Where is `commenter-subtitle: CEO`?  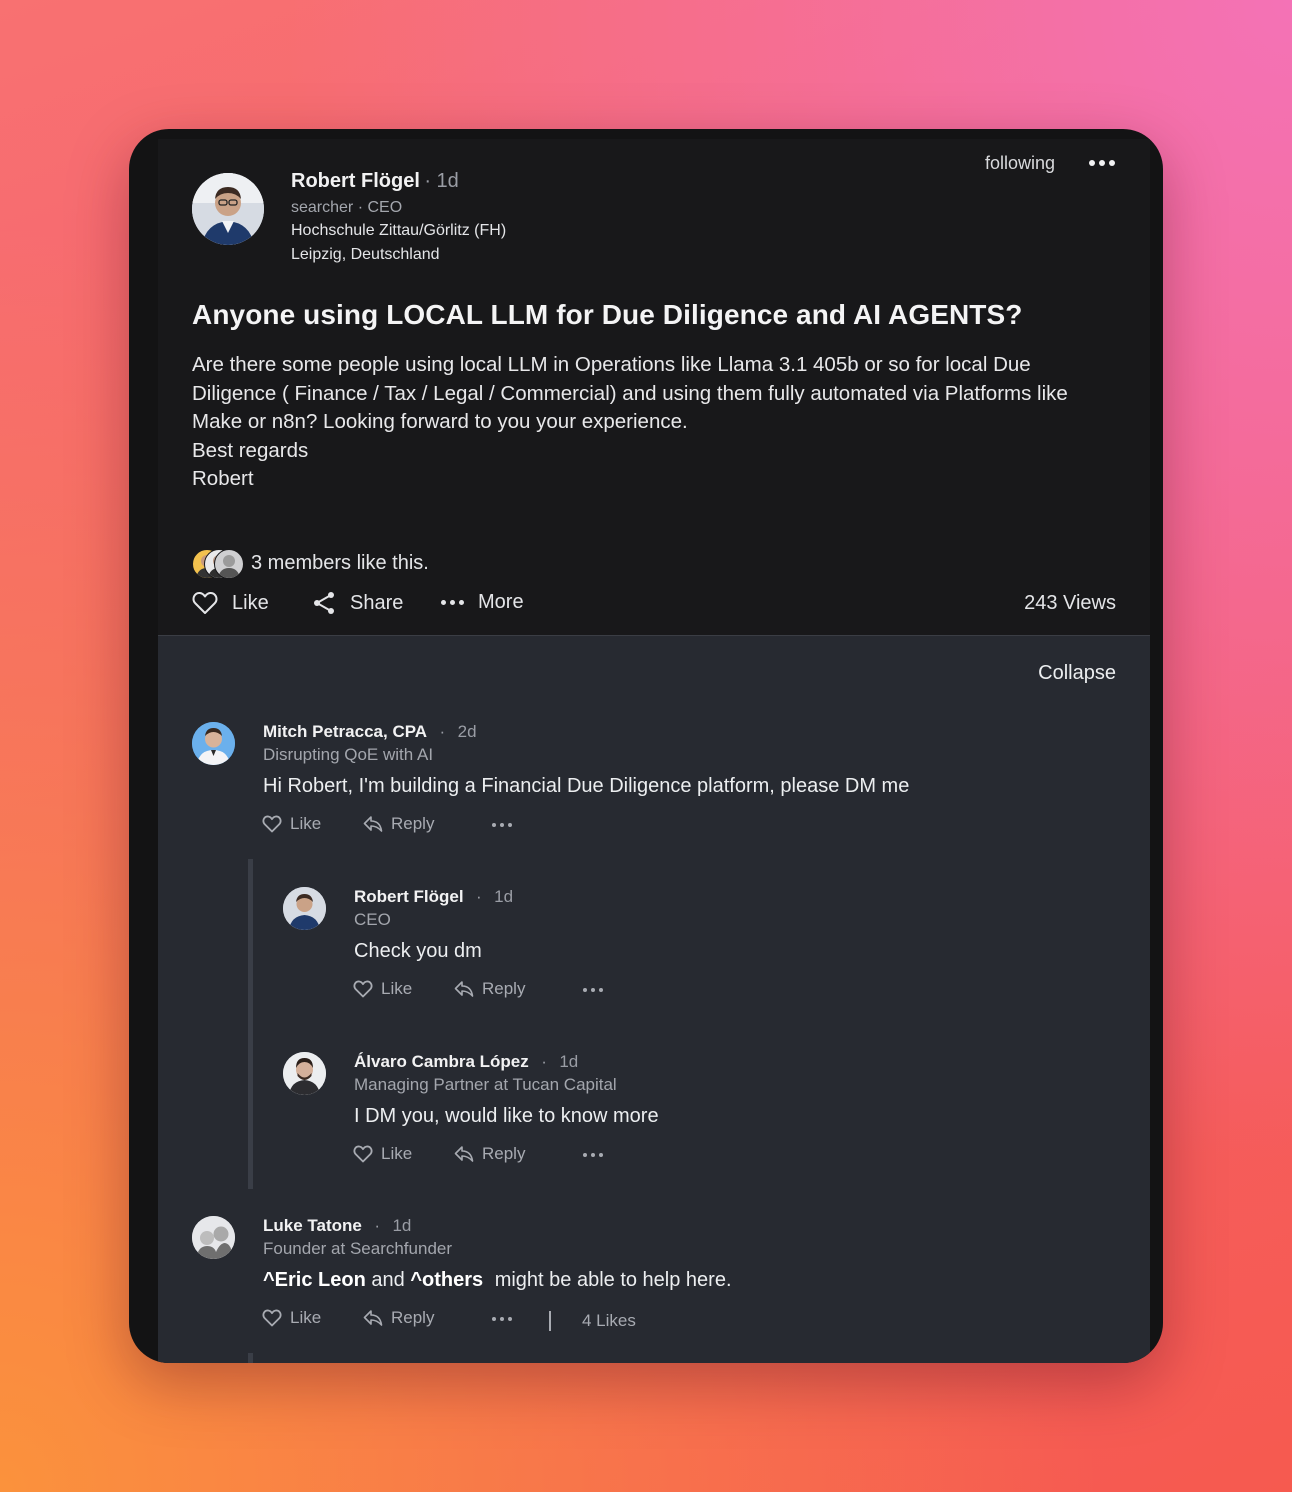
commenter-subtitle: CEO is located at coordinates (372, 919).